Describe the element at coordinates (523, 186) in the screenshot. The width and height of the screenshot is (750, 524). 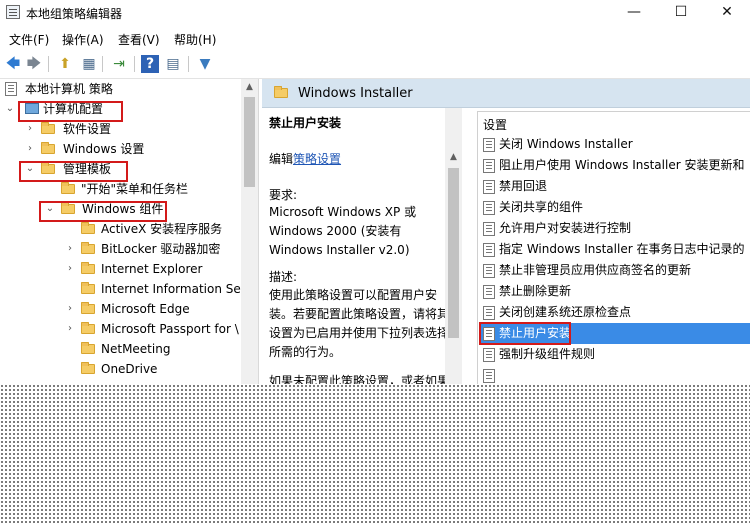
I see `list-item-label: 禁用回退` at that location.